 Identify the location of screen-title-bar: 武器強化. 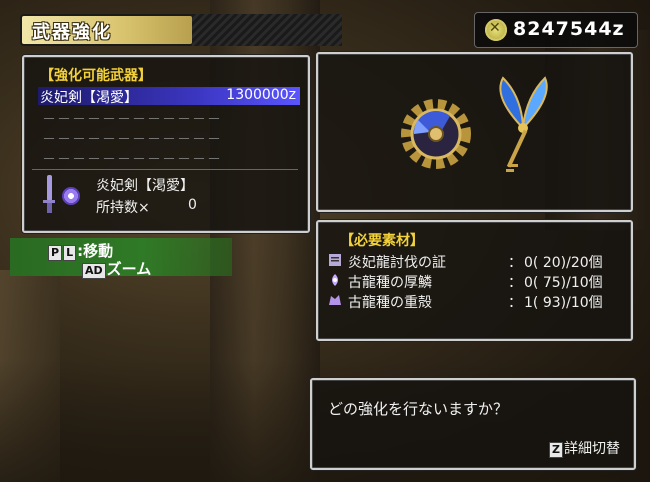
(182, 30).